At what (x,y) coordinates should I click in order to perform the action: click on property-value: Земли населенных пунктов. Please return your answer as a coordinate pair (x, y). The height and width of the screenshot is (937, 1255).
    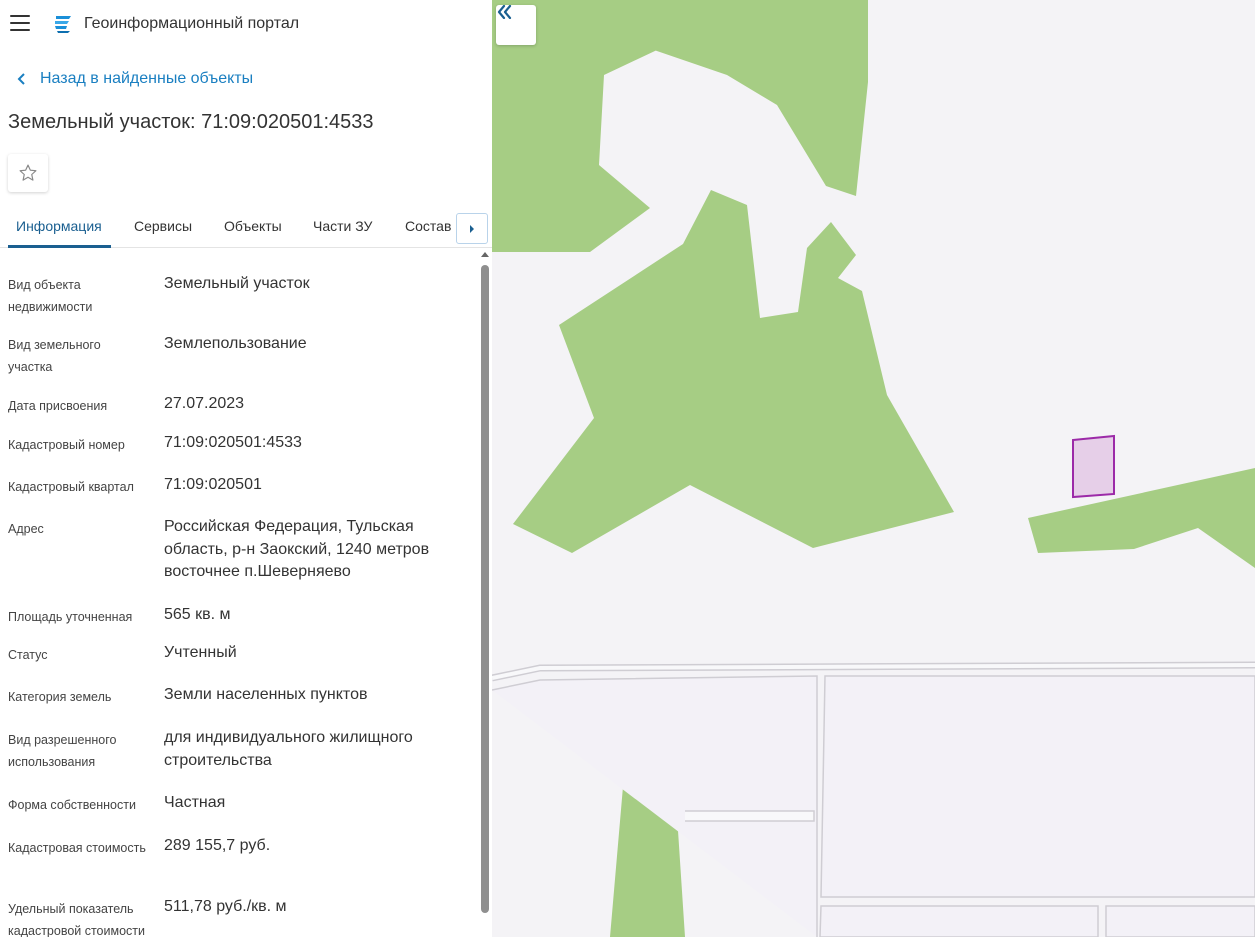
    Looking at the image, I should click on (266, 694).